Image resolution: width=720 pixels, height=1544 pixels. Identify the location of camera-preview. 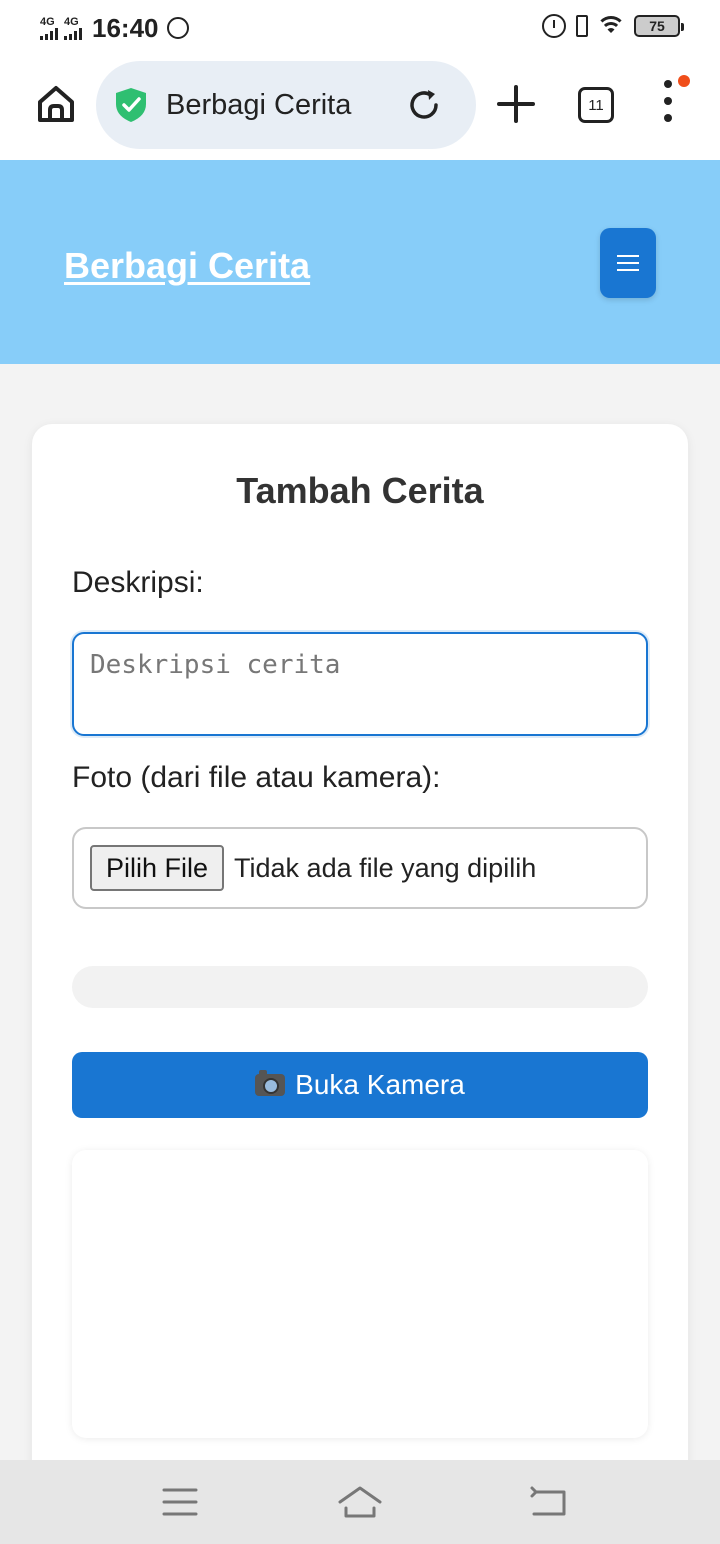
(360, 1294).